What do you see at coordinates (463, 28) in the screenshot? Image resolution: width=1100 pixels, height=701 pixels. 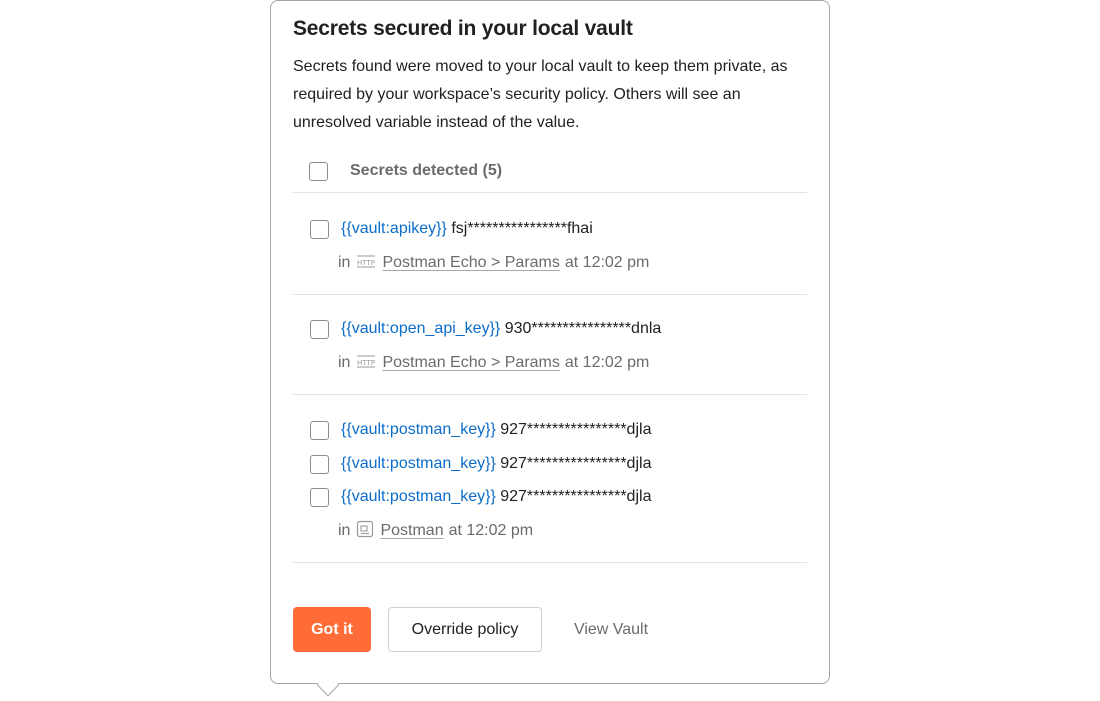 I see `dialog-title: Secrets secured in your local vault` at bounding box center [463, 28].